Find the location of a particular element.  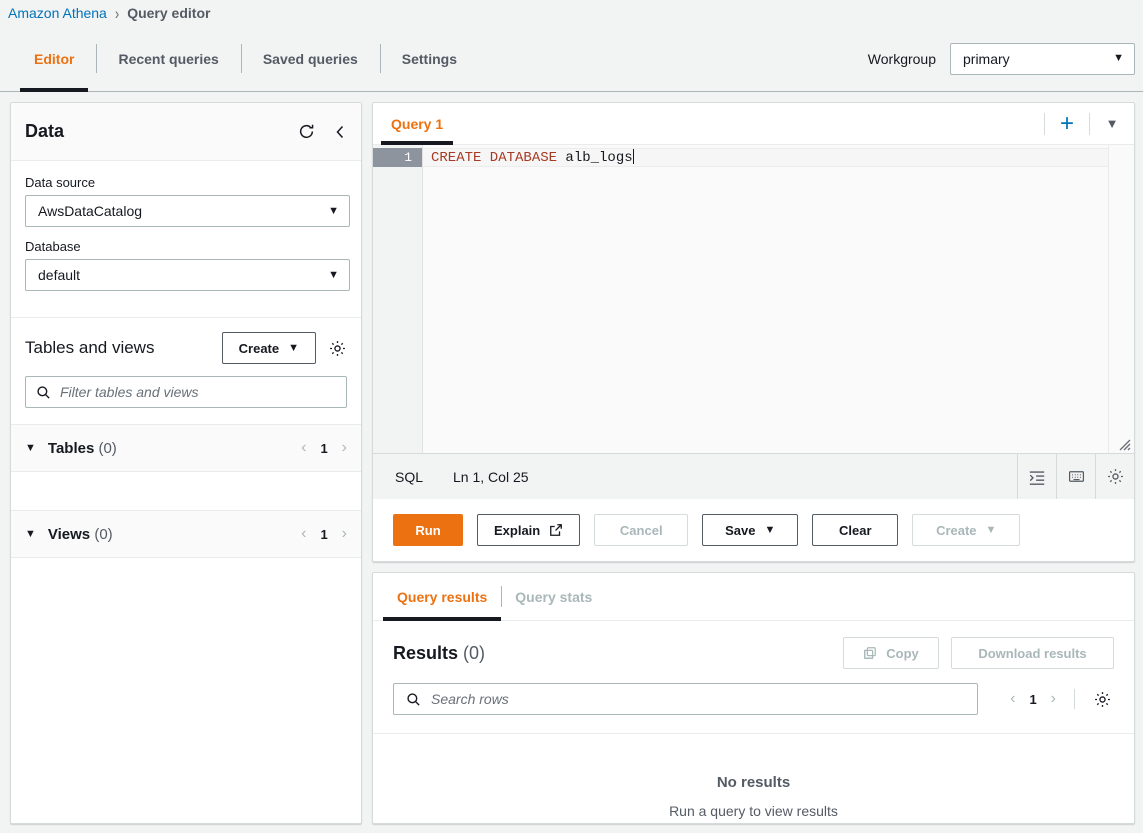

results-next-page-icon: › is located at coordinates (1053, 699).